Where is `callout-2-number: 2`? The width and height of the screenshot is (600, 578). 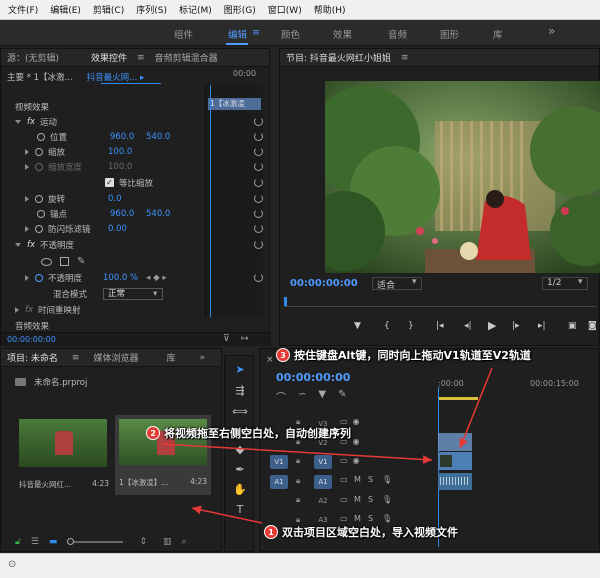 callout-2-number: 2 is located at coordinates (153, 433).